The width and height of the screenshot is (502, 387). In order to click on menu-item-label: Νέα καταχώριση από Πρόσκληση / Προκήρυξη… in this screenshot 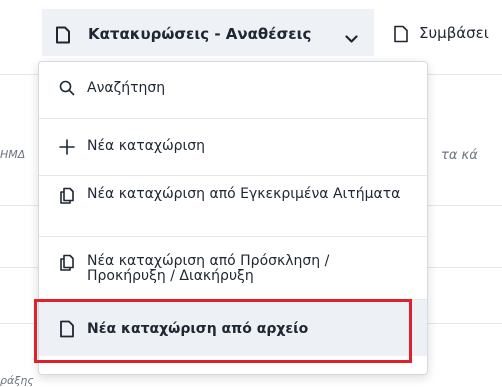, I will do `click(208, 268)`.